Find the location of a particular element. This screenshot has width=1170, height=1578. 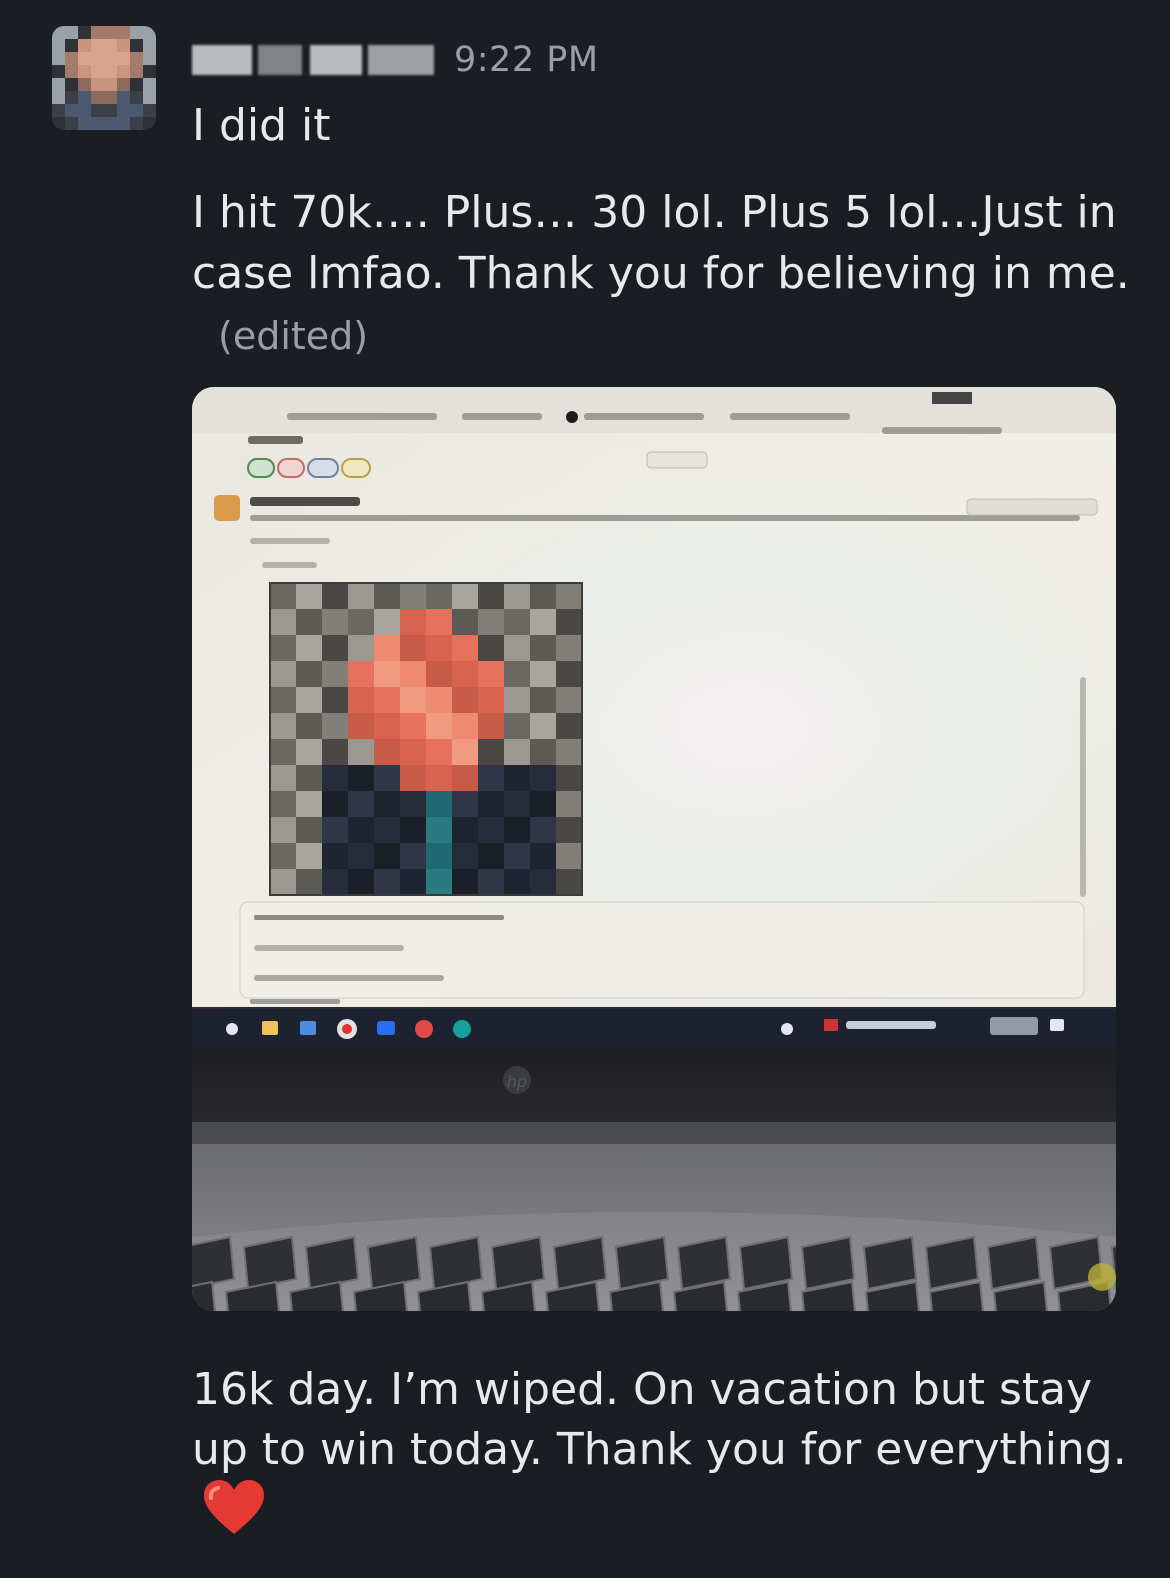

taskbar is located at coordinates (654, 1029).